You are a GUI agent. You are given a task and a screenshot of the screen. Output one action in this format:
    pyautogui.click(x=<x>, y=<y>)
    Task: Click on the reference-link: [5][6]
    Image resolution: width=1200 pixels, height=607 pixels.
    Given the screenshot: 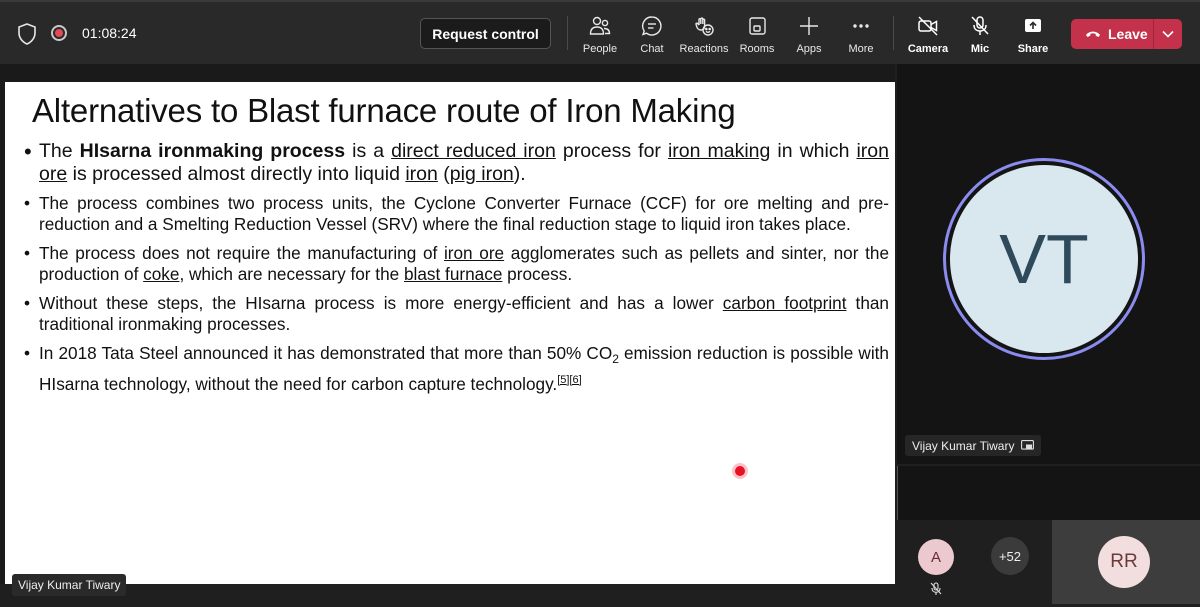 What is the action you would take?
    pyautogui.click(x=569, y=379)
    